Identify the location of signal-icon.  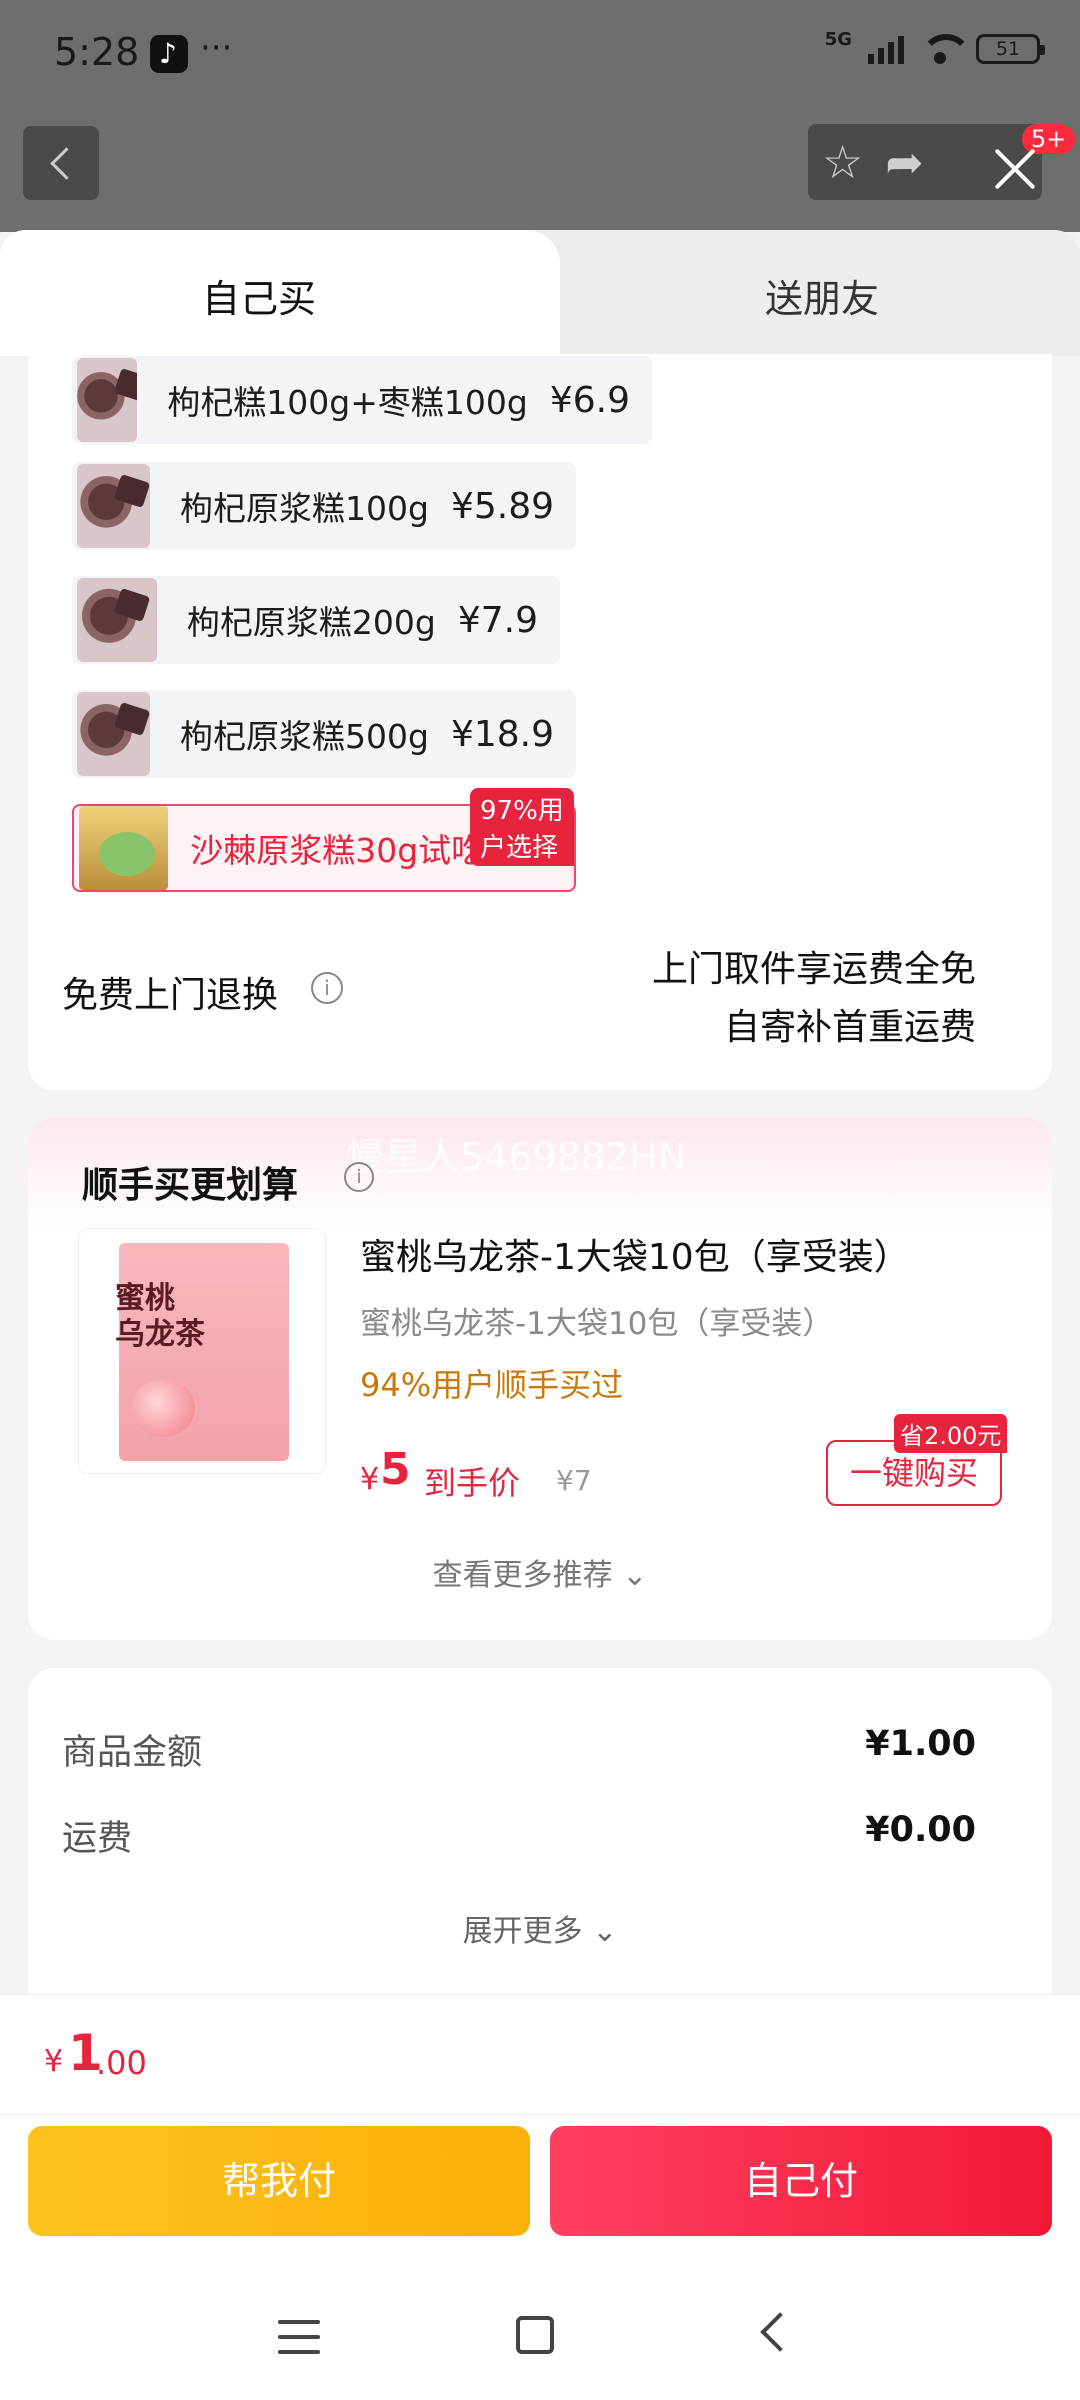
(886, 49).